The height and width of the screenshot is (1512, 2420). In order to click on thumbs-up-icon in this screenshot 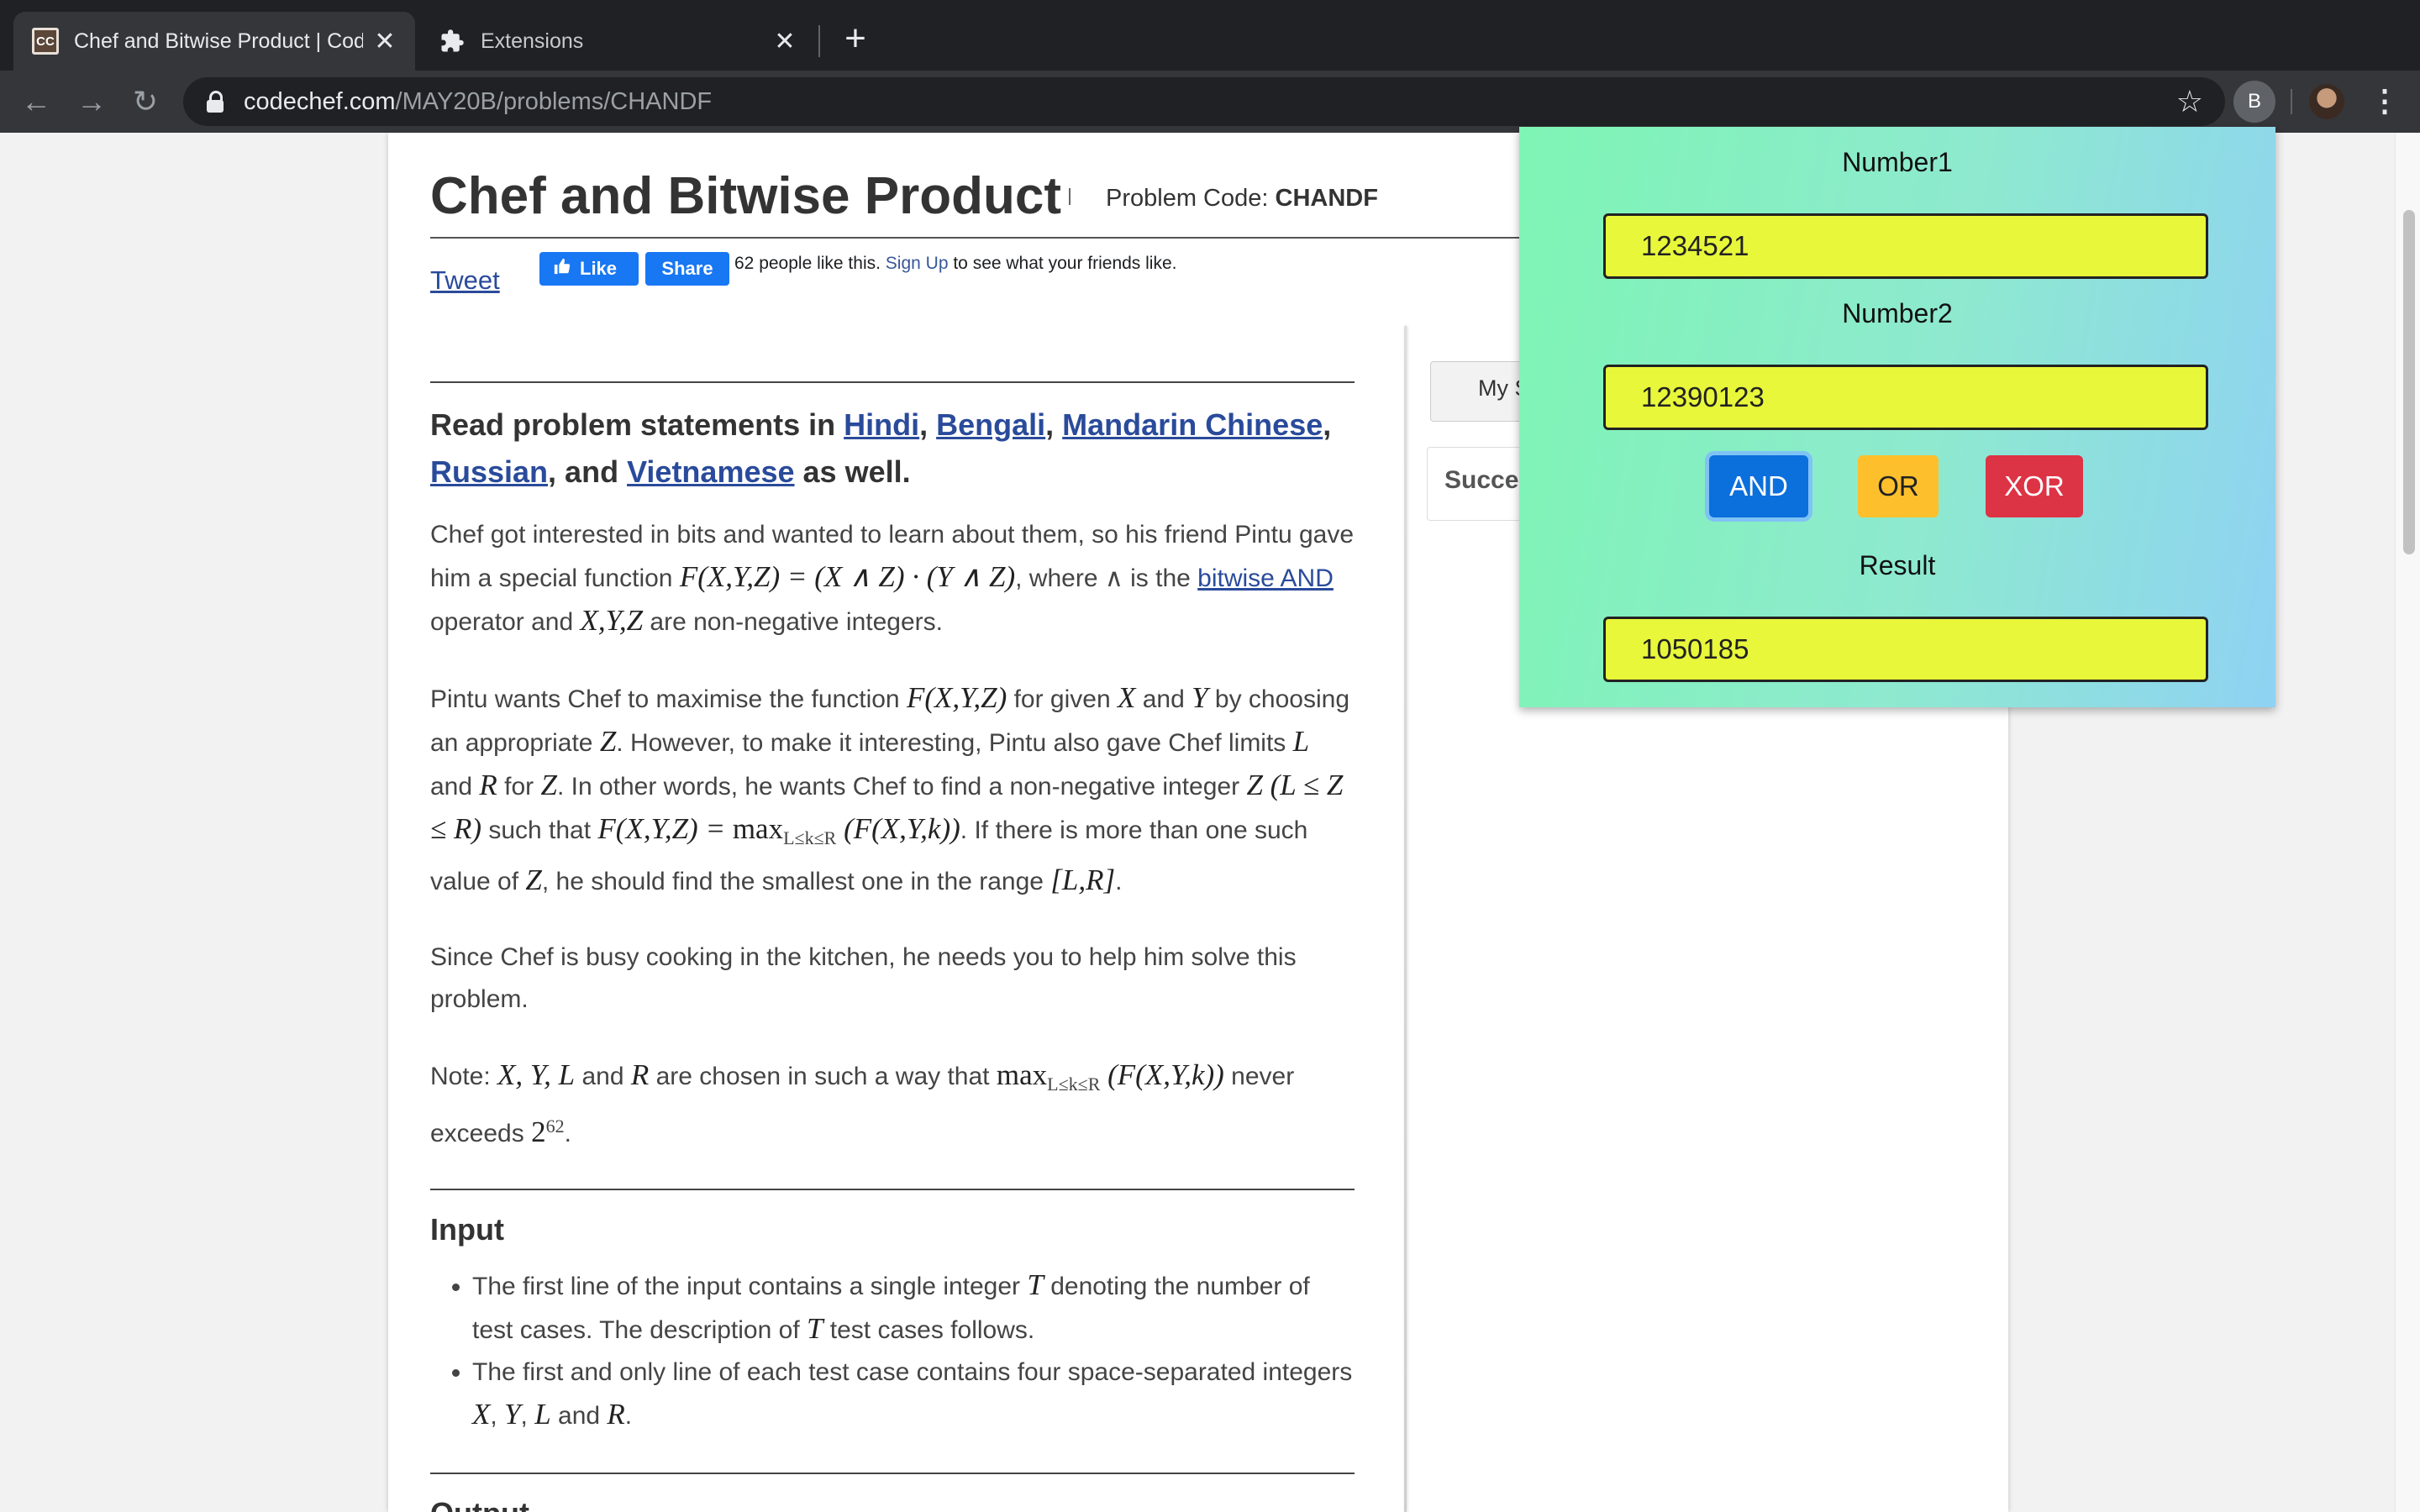, I will do `click(562, 269)`.